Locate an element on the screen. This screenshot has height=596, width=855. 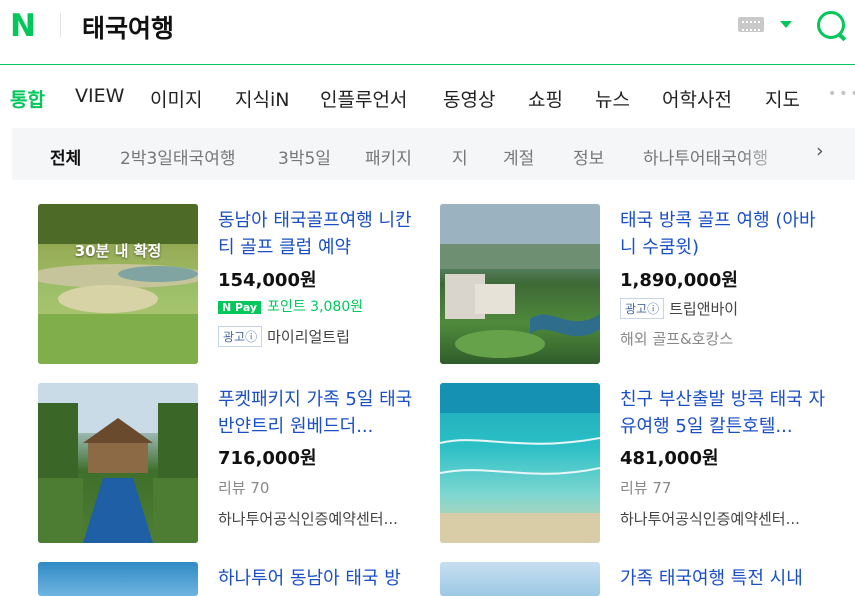
product-title: 가족 태국여행 특전 시내 is located at coordinates (725, 580).